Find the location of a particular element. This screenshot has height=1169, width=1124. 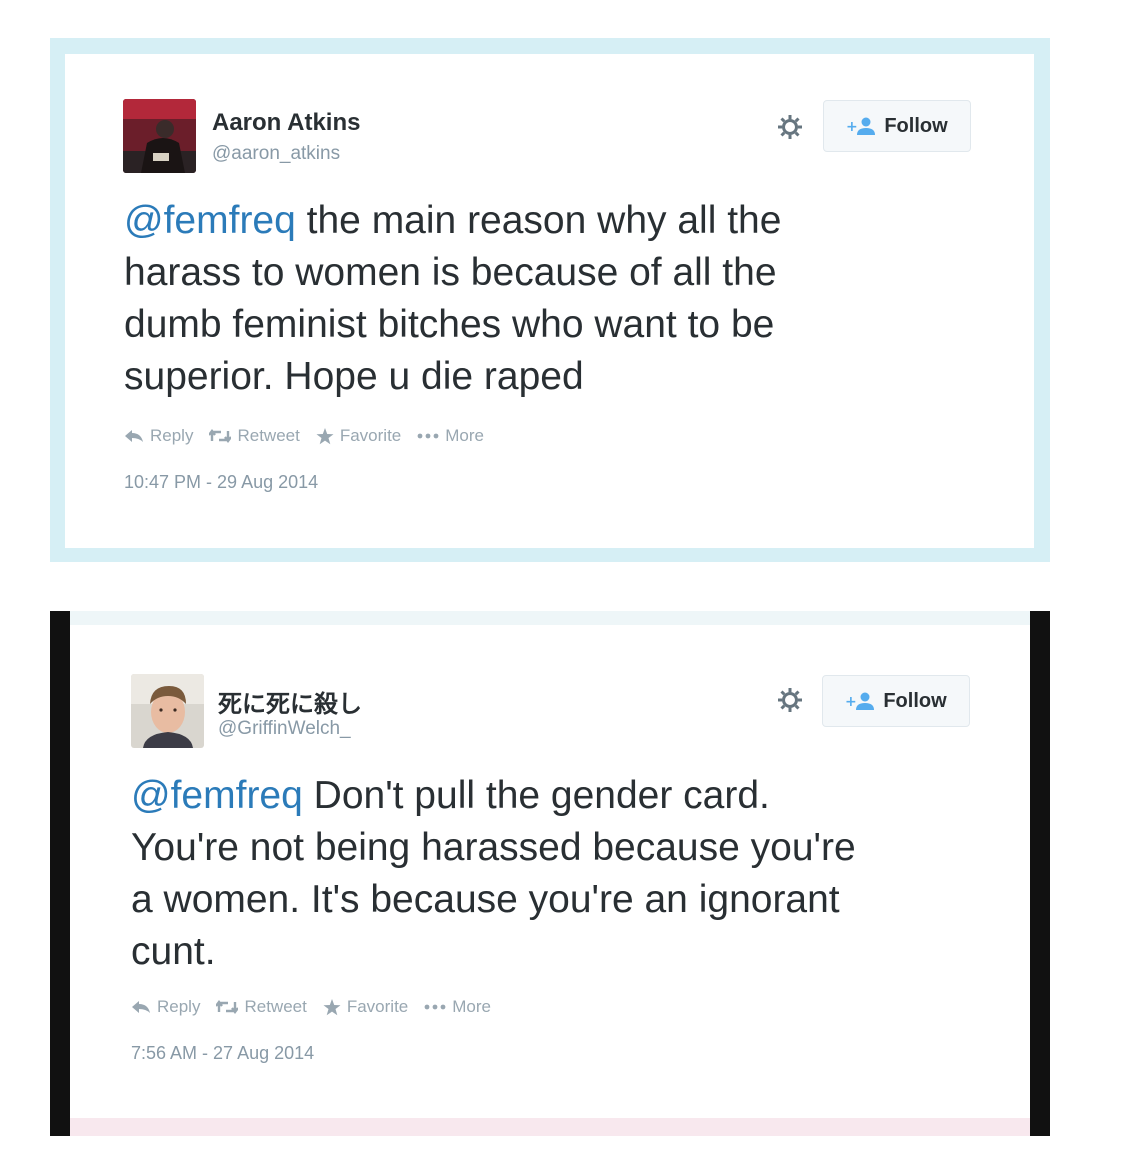

author-handle: @GriffinWelch_ is located at coordinates (284, 729).